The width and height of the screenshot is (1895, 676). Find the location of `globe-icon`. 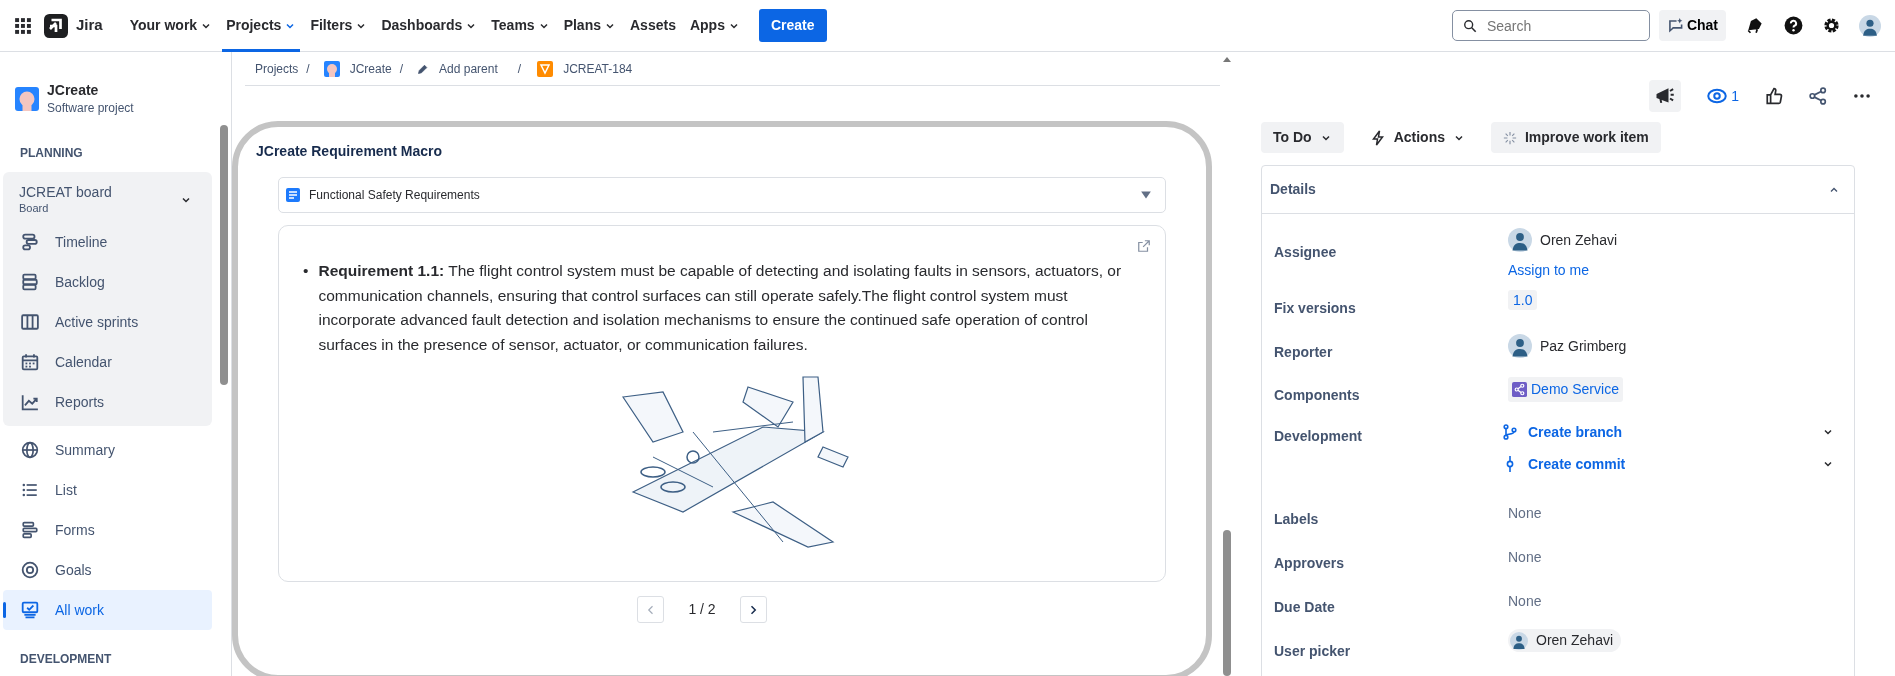

globe-icon is located at coordinates (30, 450).